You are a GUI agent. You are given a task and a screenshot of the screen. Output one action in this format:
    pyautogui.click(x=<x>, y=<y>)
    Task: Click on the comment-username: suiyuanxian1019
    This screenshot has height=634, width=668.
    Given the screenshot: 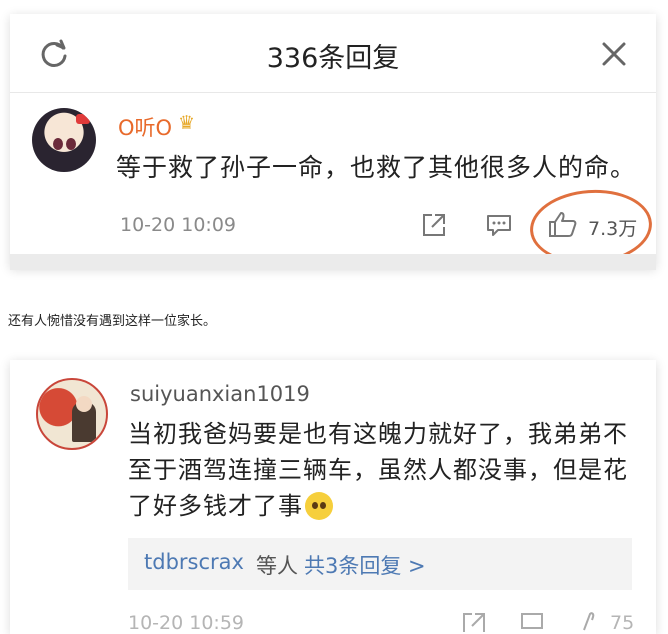 What is the action you would take?
    pyautogui.click(x=220, y=394)
    